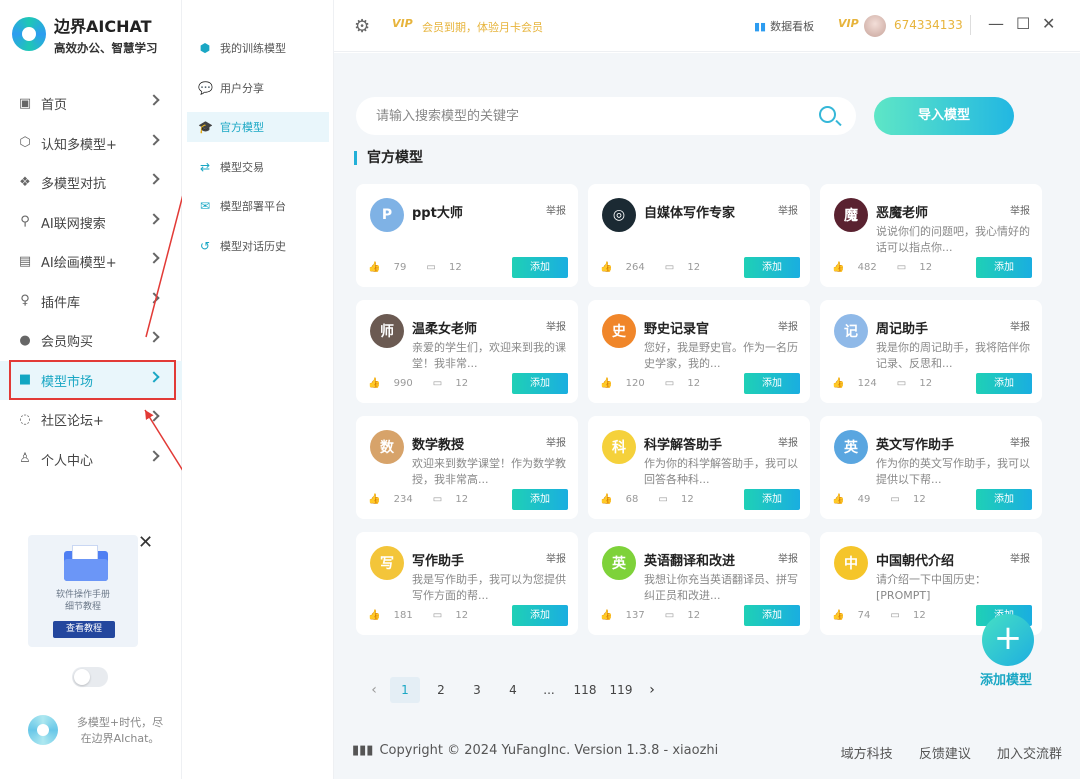 The width and height of the screenshot is (1080, 779). I want to click on minimize-icon: —, so click(996, 23).